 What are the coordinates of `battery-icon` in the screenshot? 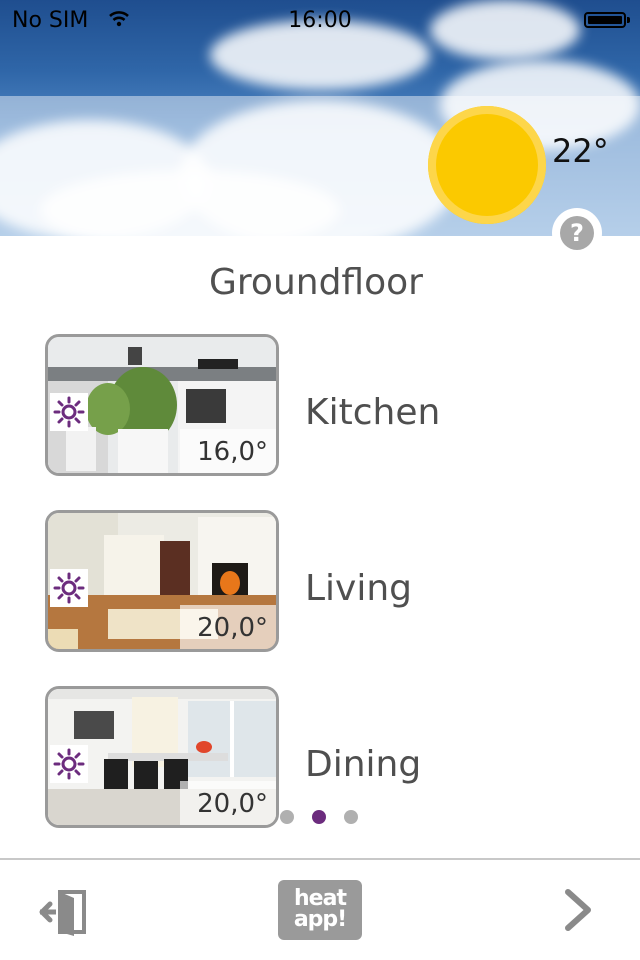 It's located at (607, 20).